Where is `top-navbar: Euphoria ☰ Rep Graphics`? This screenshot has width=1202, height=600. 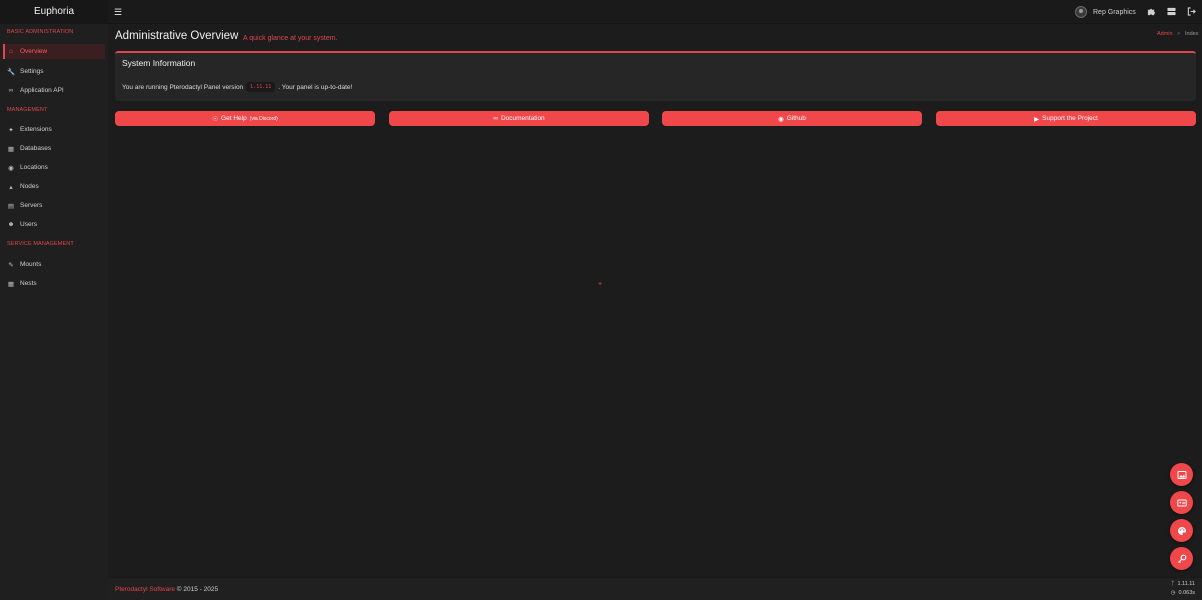
top-navbar: Euphoria ☰ Rep Graphics is located at coordinates (601, 12).